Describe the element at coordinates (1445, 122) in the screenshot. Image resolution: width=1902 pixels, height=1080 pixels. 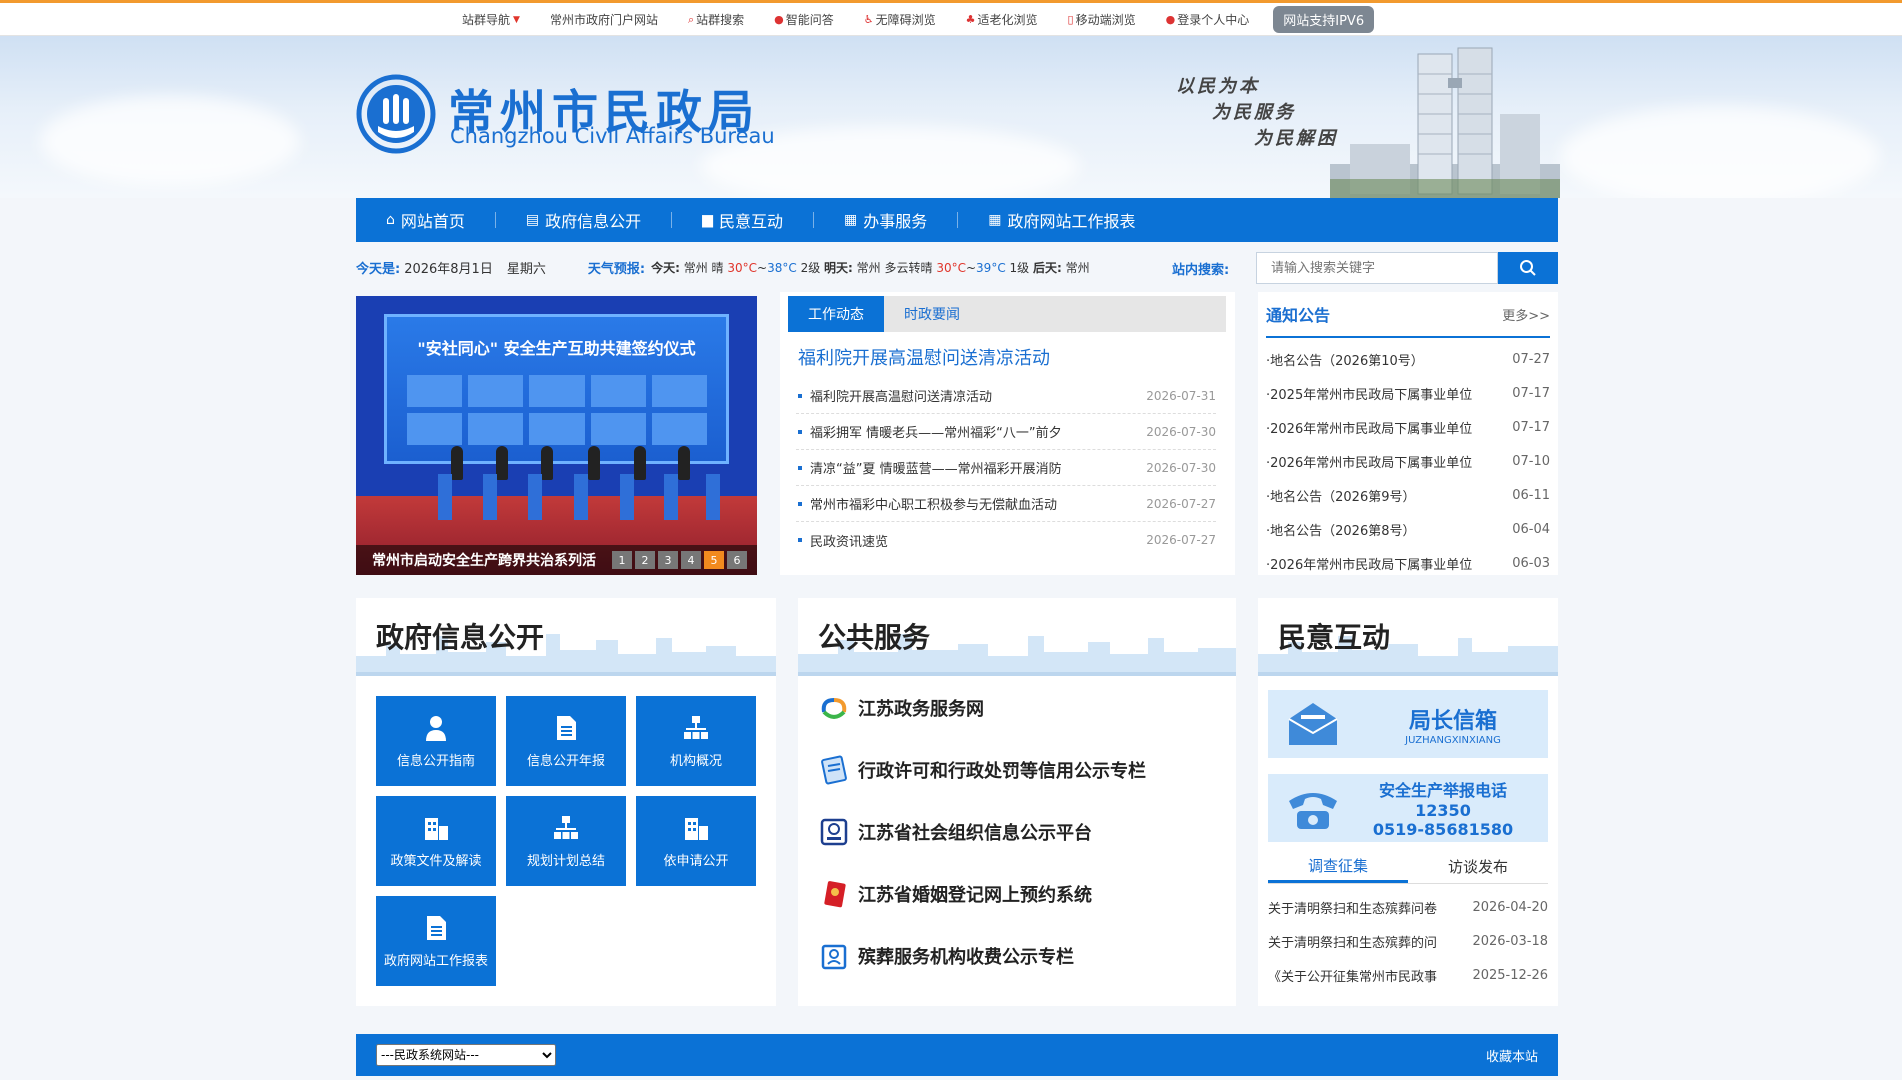
I see `city-building-image` at that location.